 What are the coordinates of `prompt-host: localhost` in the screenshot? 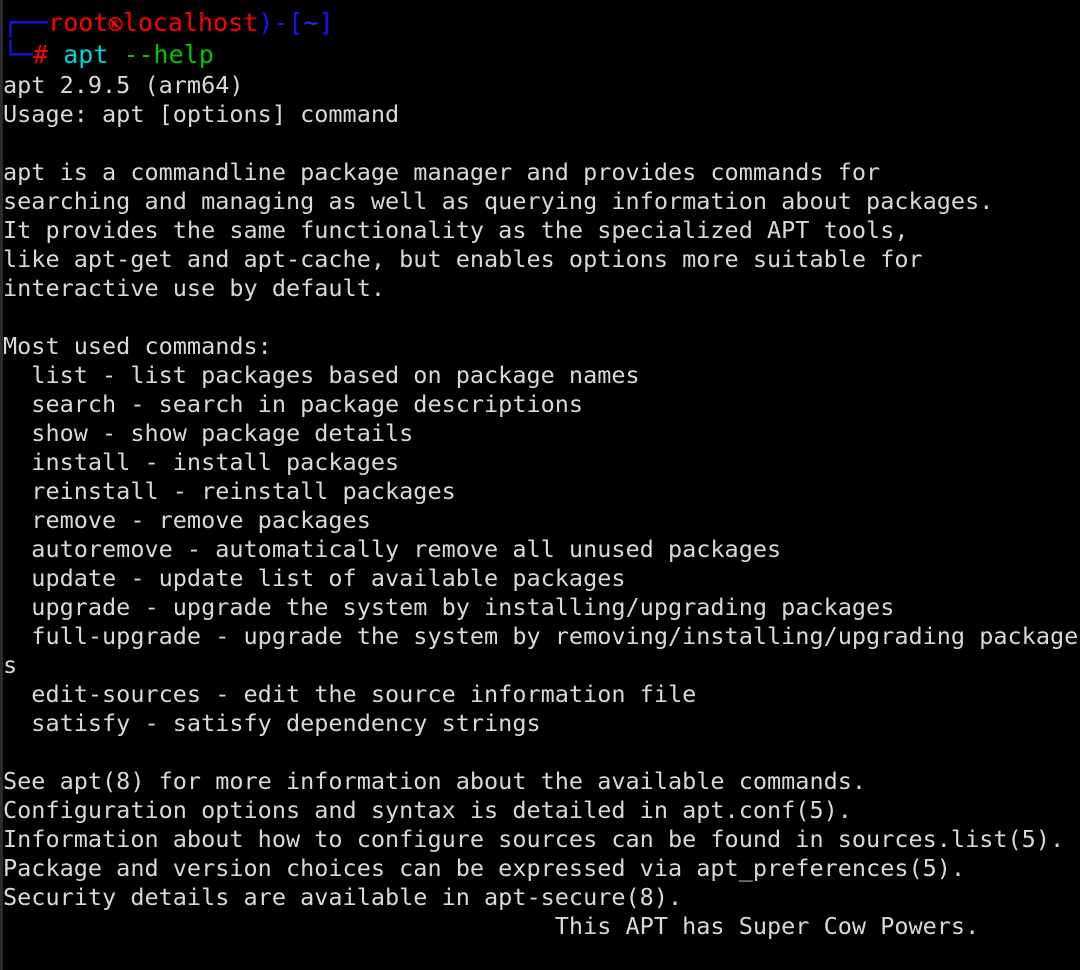 It's located at (190, 22).